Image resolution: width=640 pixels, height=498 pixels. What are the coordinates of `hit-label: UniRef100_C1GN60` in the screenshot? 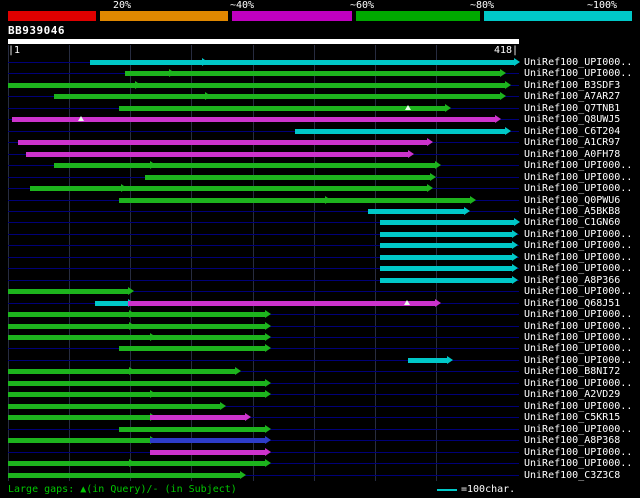 It's located at (572, 222).